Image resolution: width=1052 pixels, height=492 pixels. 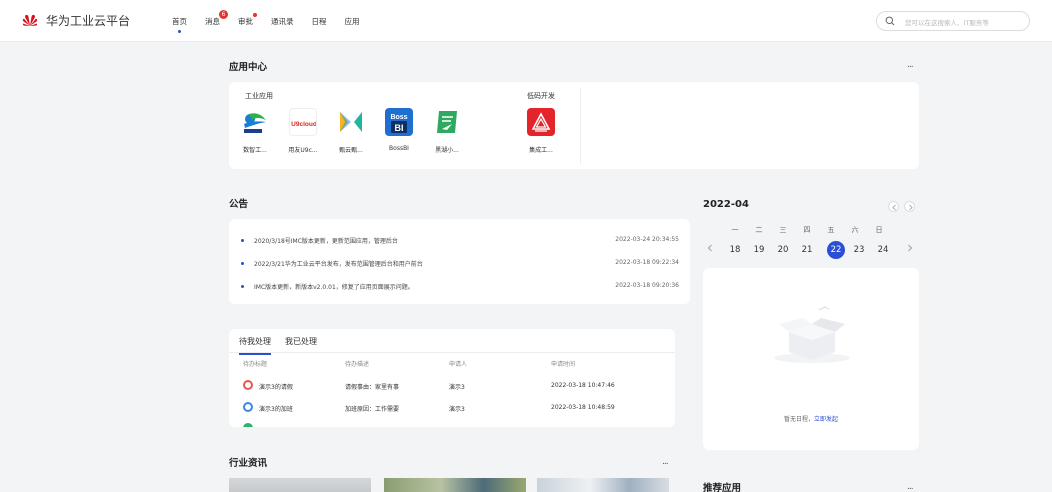 What do you see at coordinates (30, 20) in the screenshot?
I see `huawei-logo-icon` at bounding box center [30, 20].